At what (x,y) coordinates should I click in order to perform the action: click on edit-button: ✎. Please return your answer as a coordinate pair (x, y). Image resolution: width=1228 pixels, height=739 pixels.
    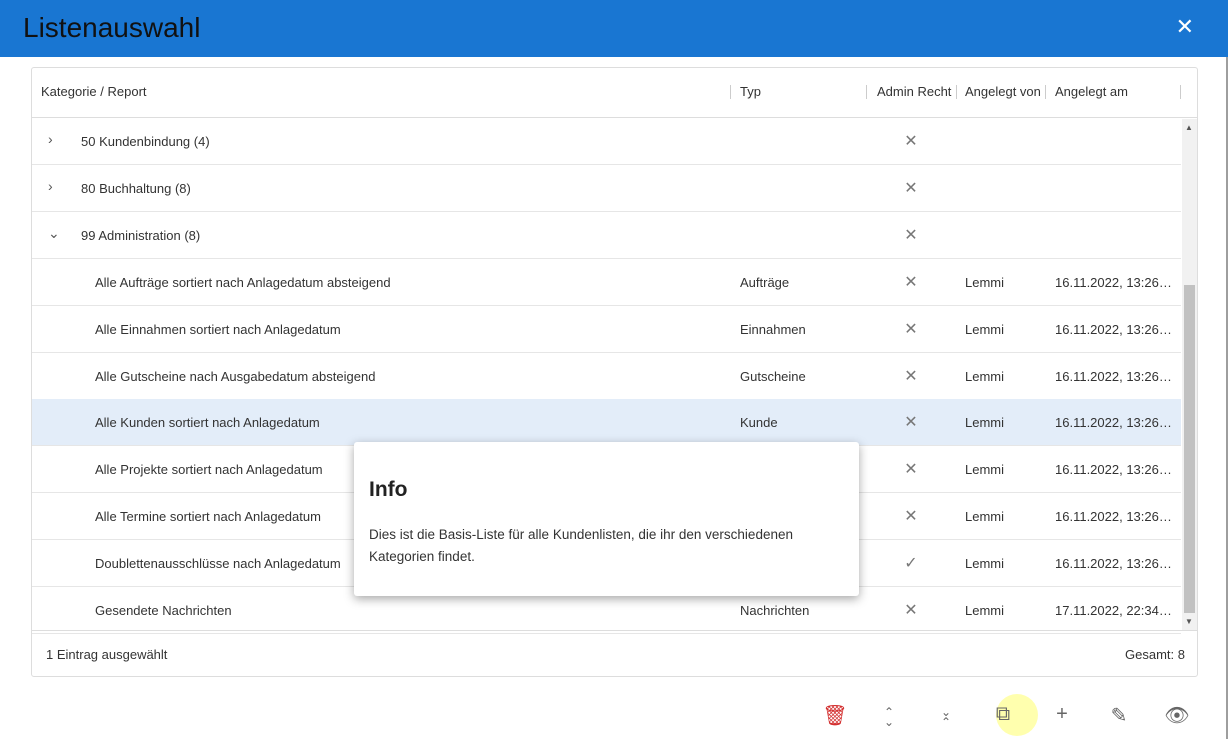
    Looking at the image, I should click on (1119, 717).